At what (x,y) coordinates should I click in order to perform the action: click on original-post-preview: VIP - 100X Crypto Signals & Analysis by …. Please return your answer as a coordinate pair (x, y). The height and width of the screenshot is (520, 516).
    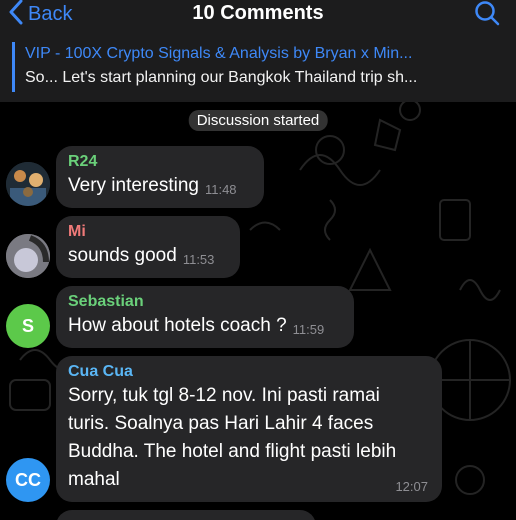
    Looking at the image, I should click on (258, 67).